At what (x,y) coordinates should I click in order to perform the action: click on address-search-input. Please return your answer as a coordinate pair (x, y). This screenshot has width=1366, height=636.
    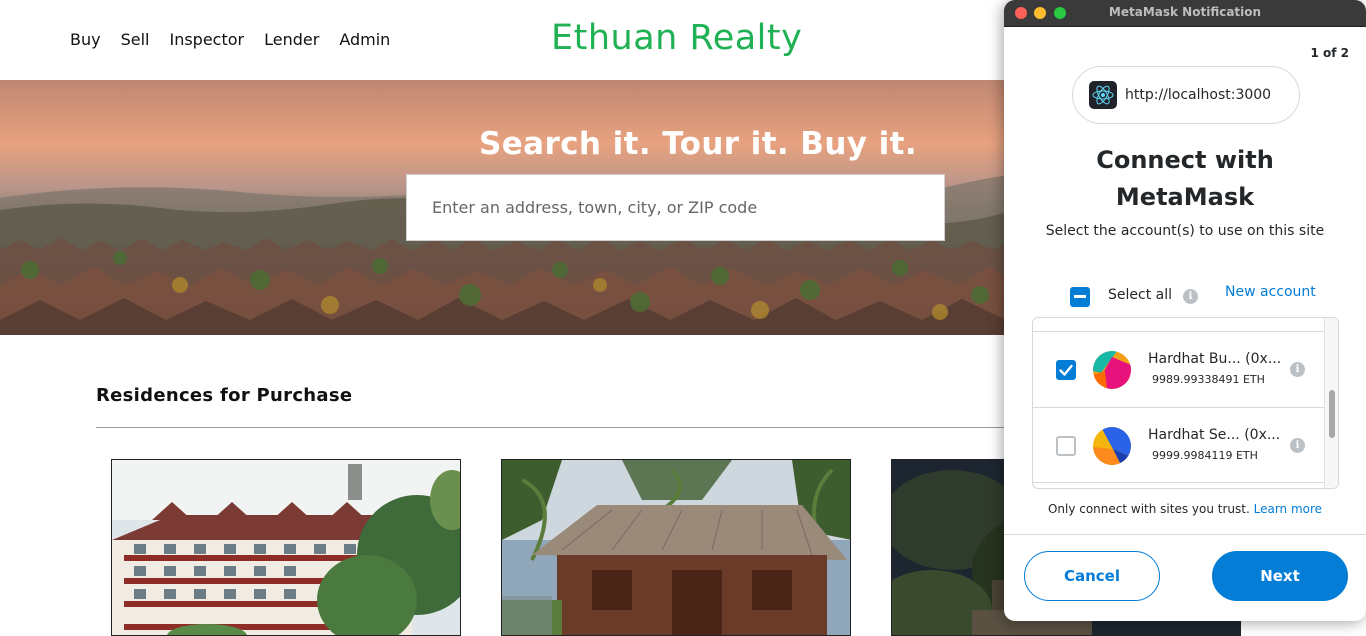
    Looking at the image, I should click on (675, 207).